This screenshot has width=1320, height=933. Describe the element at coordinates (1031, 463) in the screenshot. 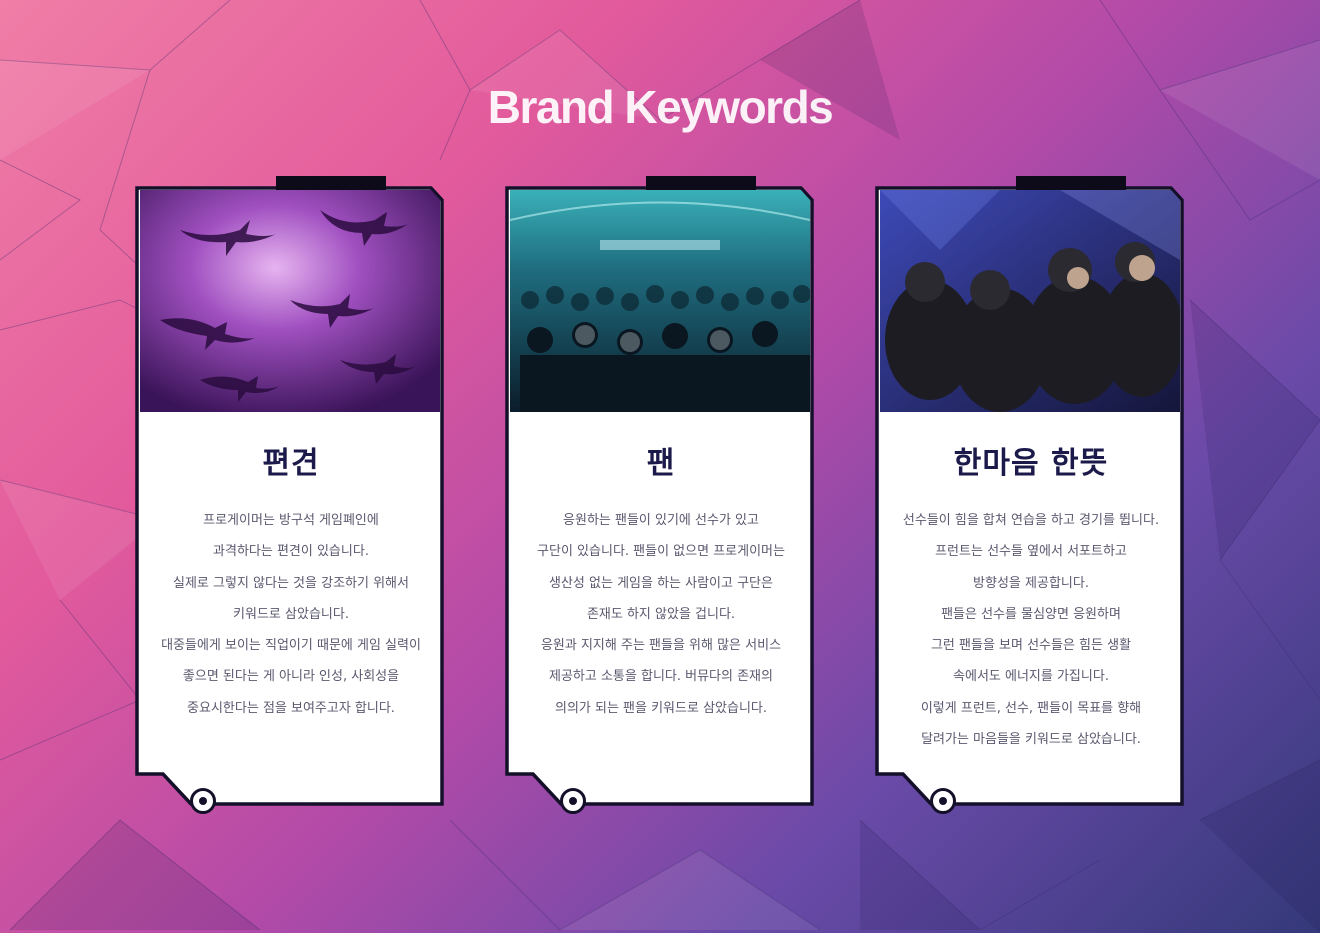

I see `card-title: 한마음 한뜻` at that location.